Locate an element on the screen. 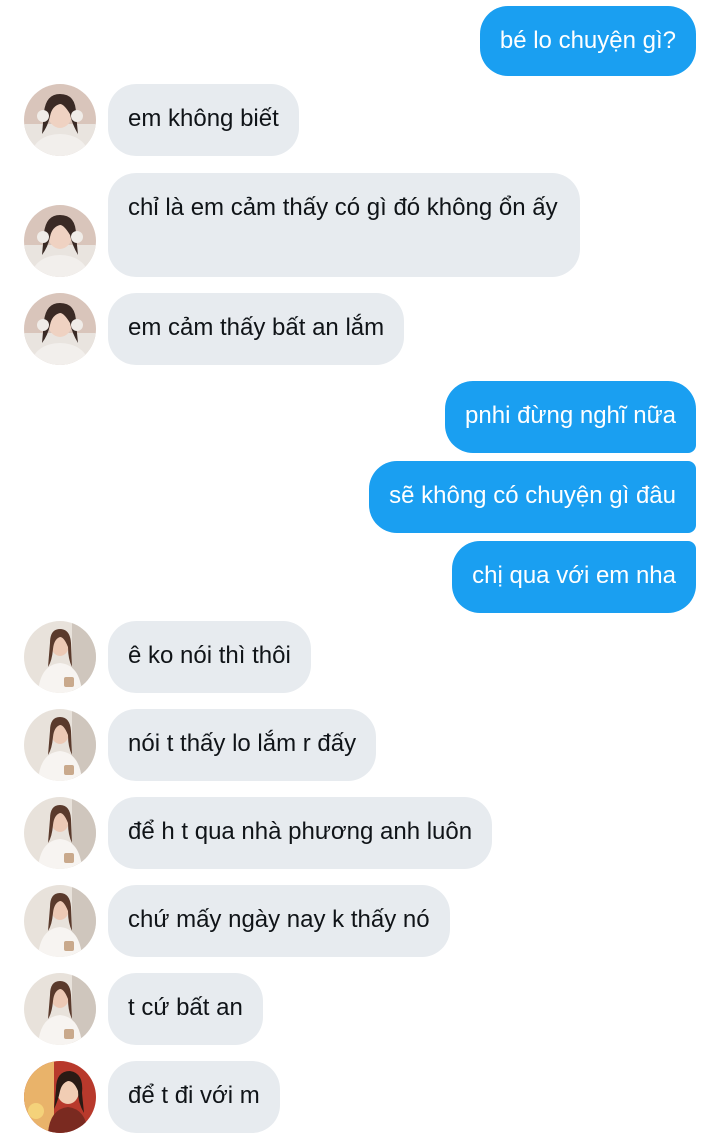 The image size is (720, 1146). incoming-message: ê ko nói thì thôi is located at coordinates (209, 657).